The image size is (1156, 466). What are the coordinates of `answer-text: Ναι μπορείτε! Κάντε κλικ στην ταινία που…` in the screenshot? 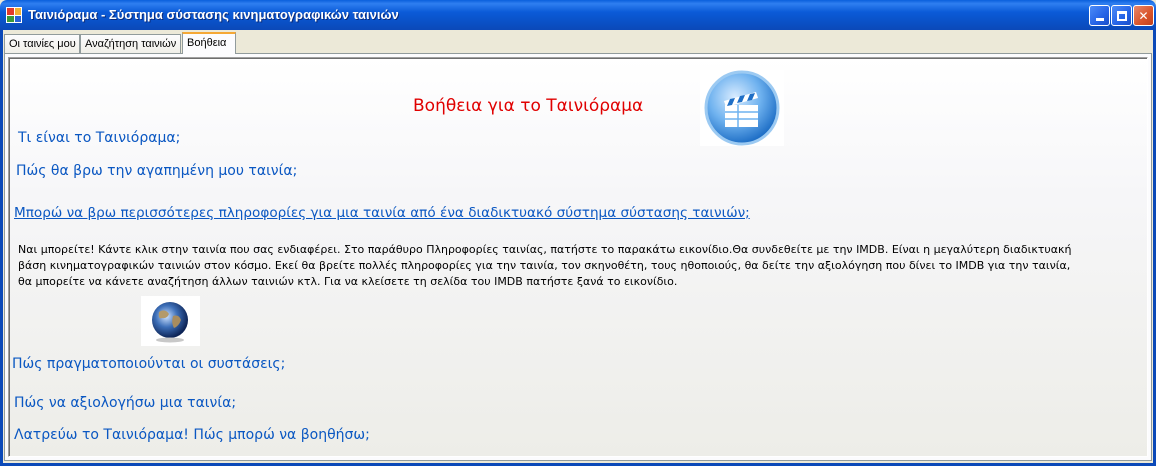 It's located at (545, 265).